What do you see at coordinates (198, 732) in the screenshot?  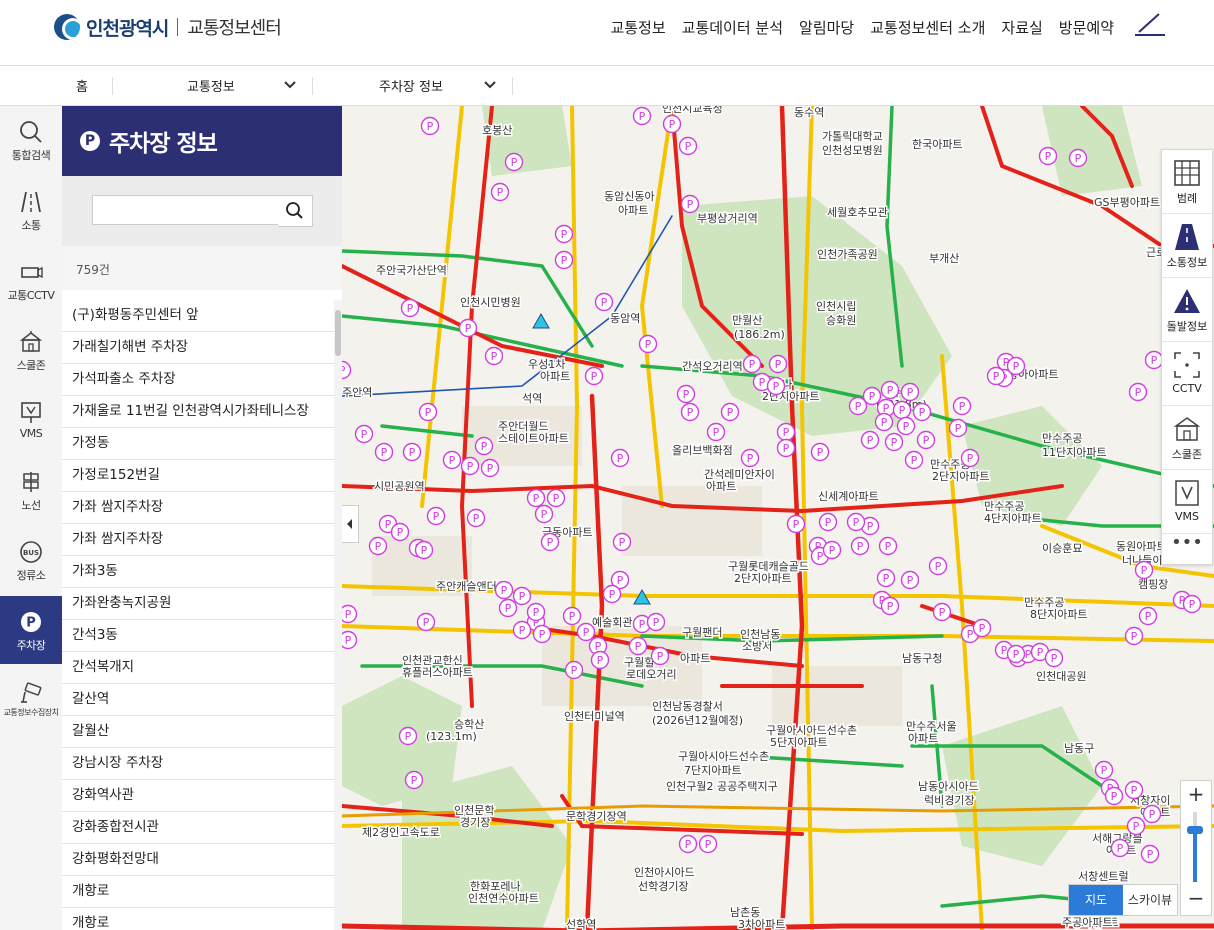 I see `list-item: 갈월산` at bounding box center [198, 732].